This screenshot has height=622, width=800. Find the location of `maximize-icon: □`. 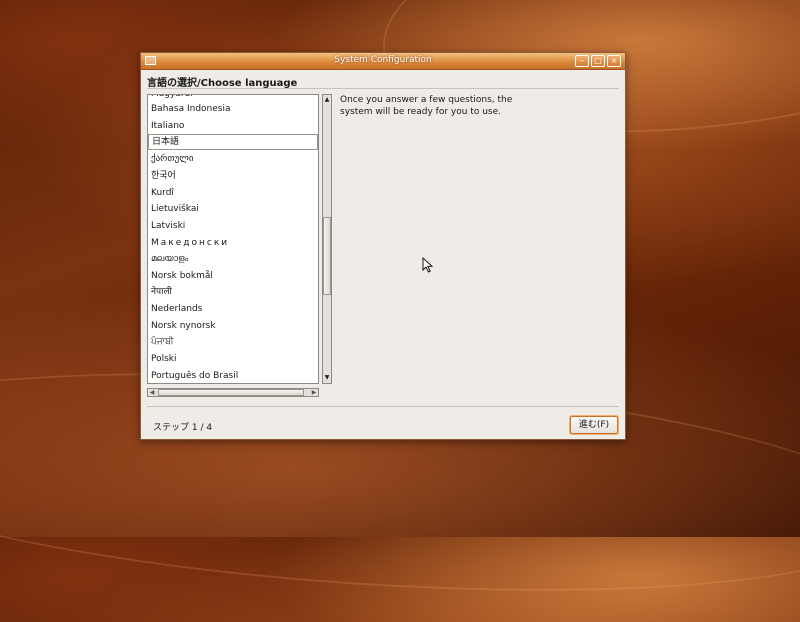

maximize-icon: □ is located at coordinates (598, 61).